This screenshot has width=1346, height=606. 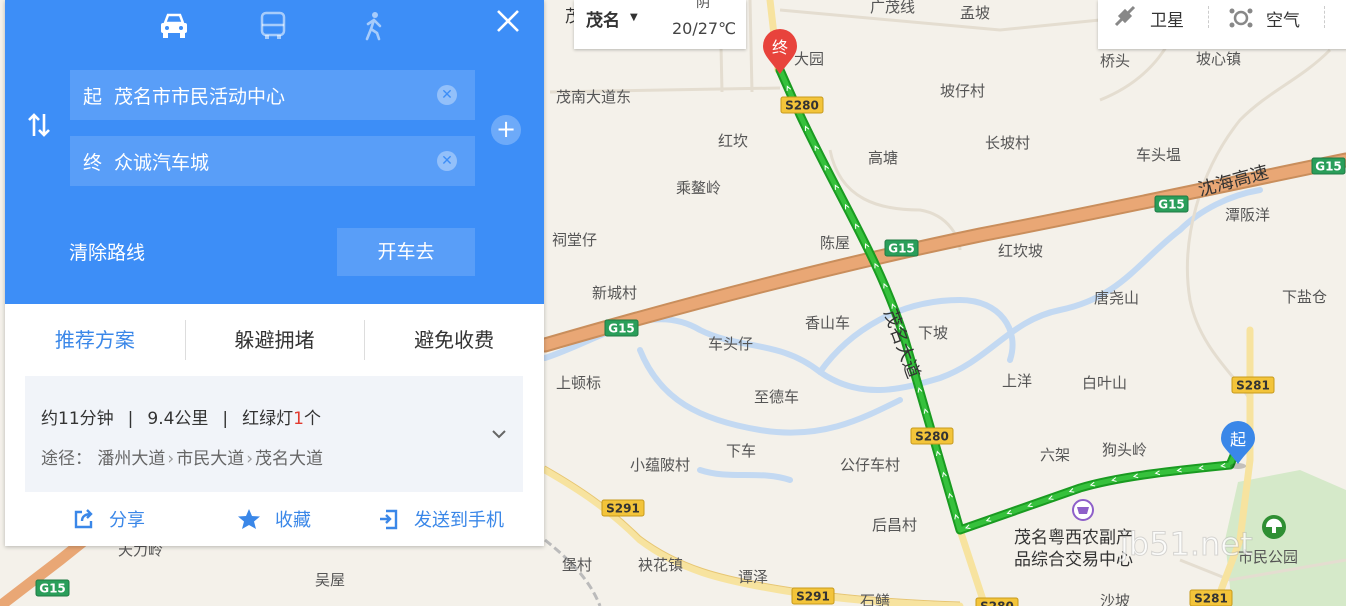 I want to click on city-selector: 茂名, so click(x=603, y=18).